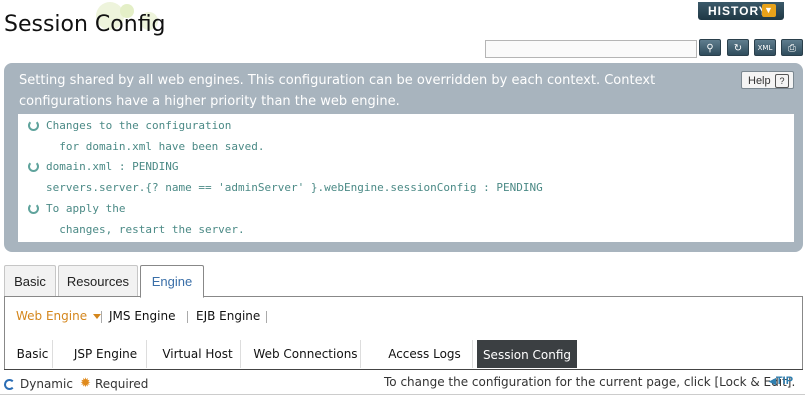  I want to click on page-title: Session Config, so click(85, 24).